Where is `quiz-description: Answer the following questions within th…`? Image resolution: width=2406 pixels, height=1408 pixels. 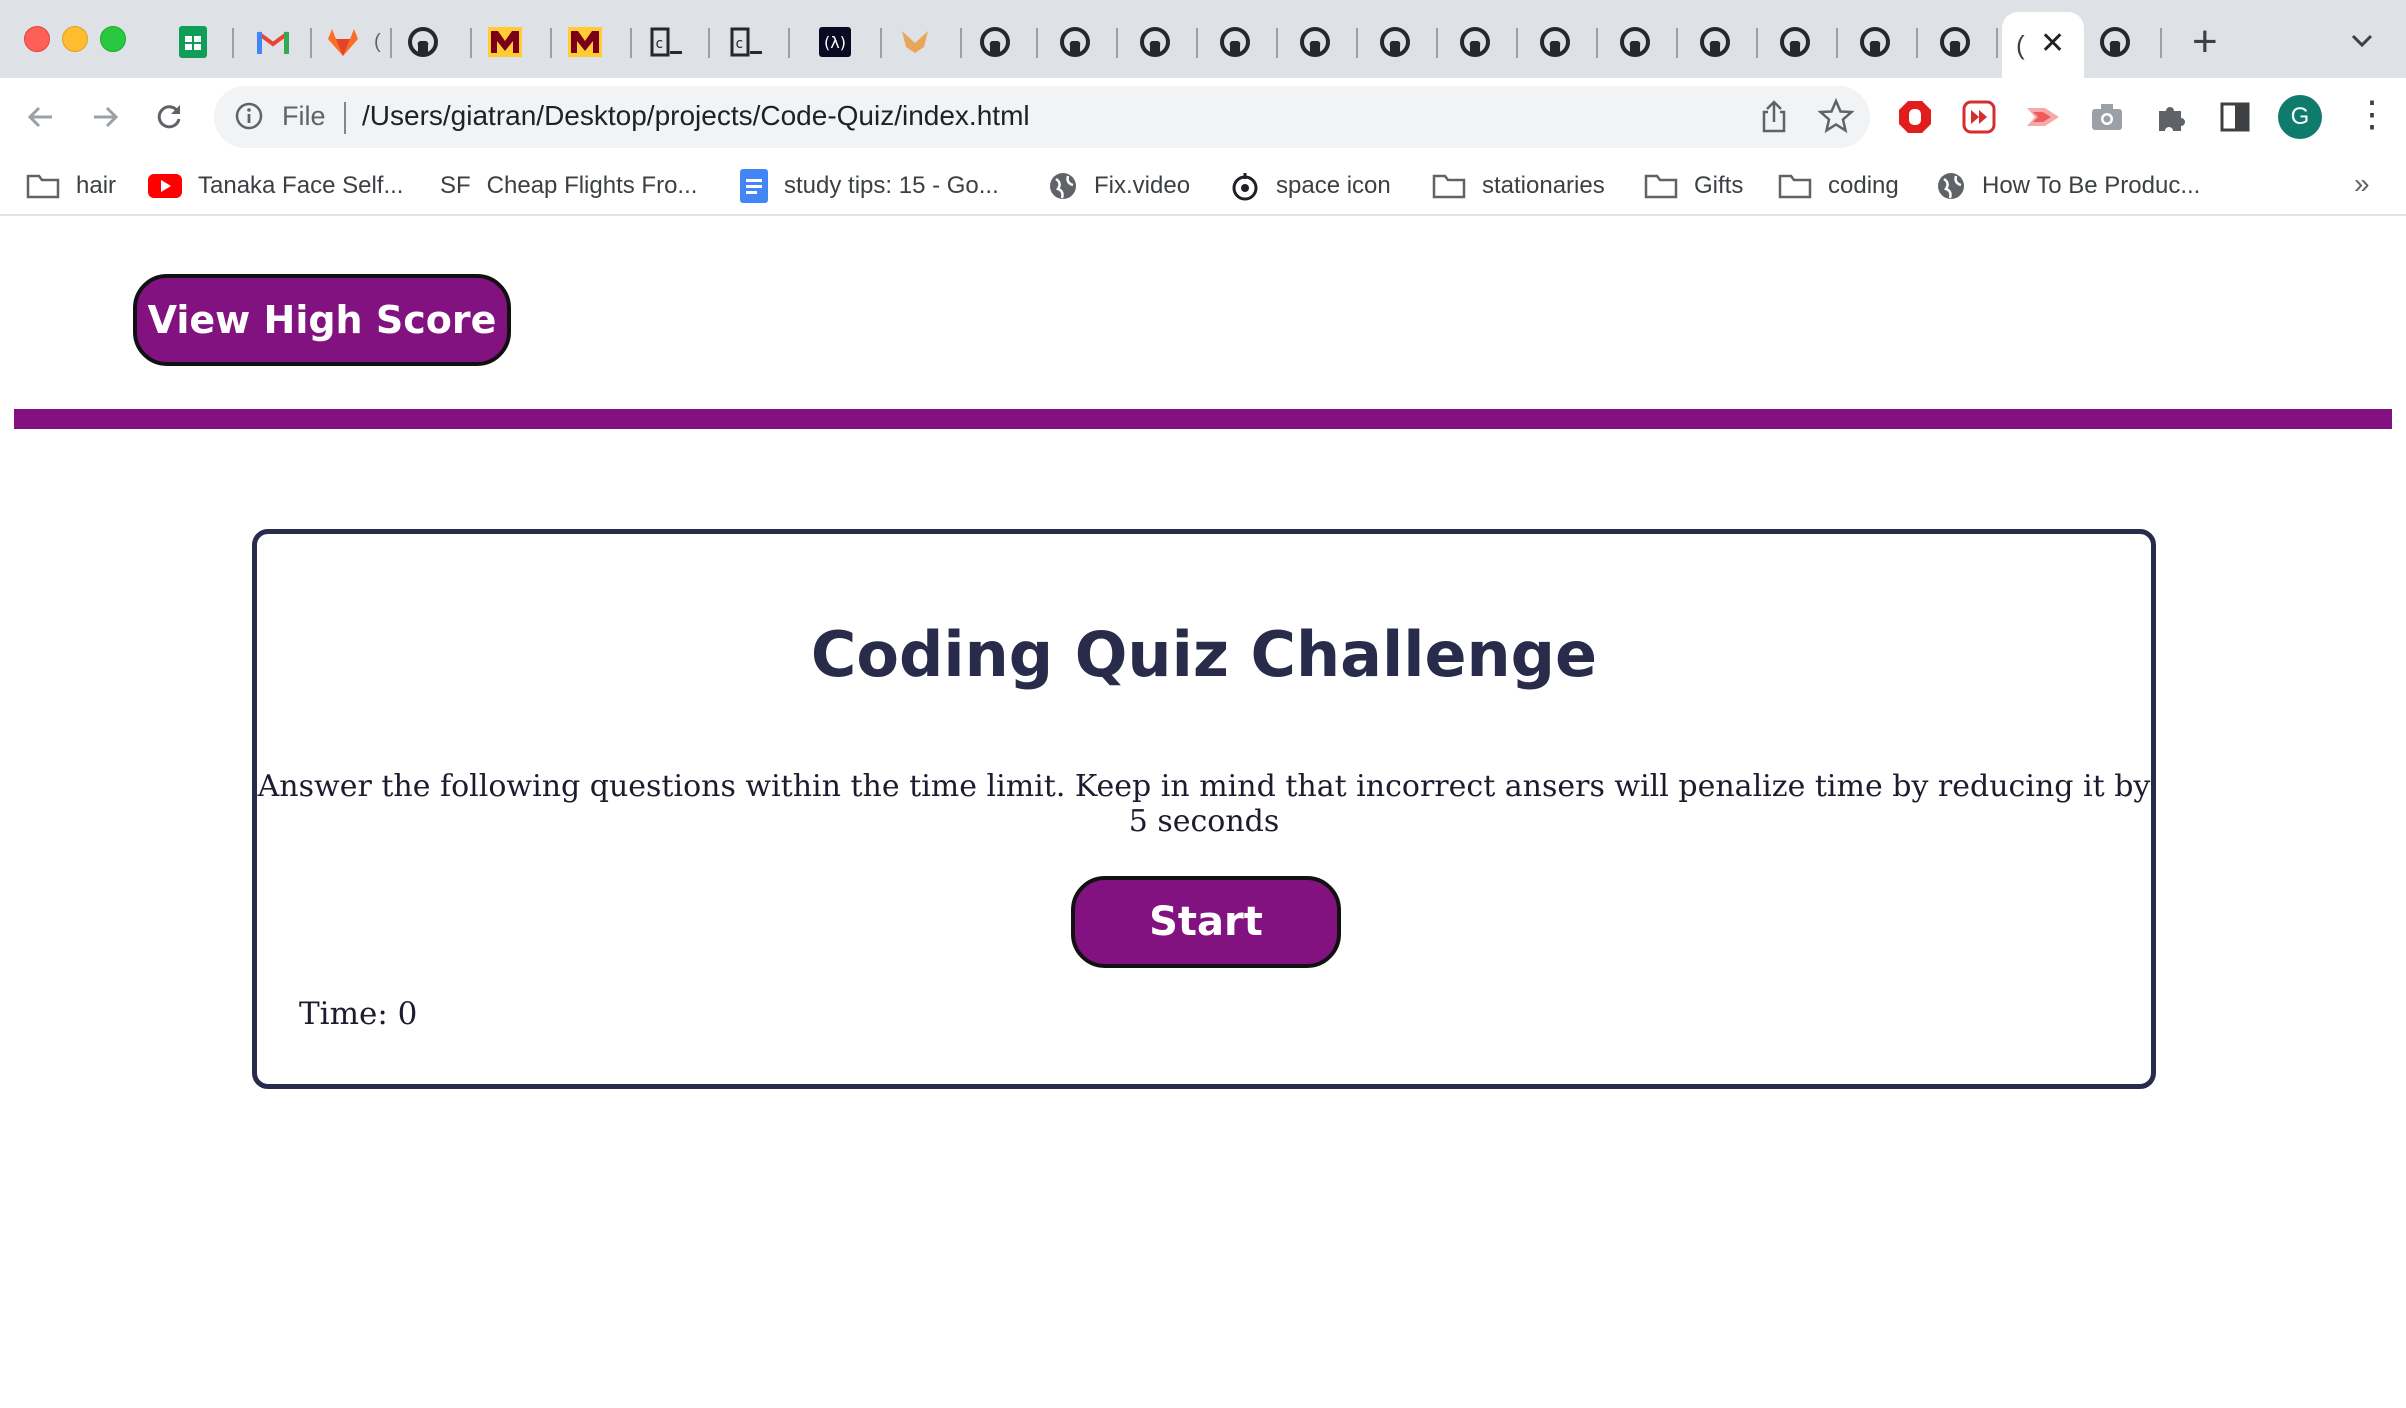
quiz-description: Answer the following questions within th… is located at coordinates (1204, 804).